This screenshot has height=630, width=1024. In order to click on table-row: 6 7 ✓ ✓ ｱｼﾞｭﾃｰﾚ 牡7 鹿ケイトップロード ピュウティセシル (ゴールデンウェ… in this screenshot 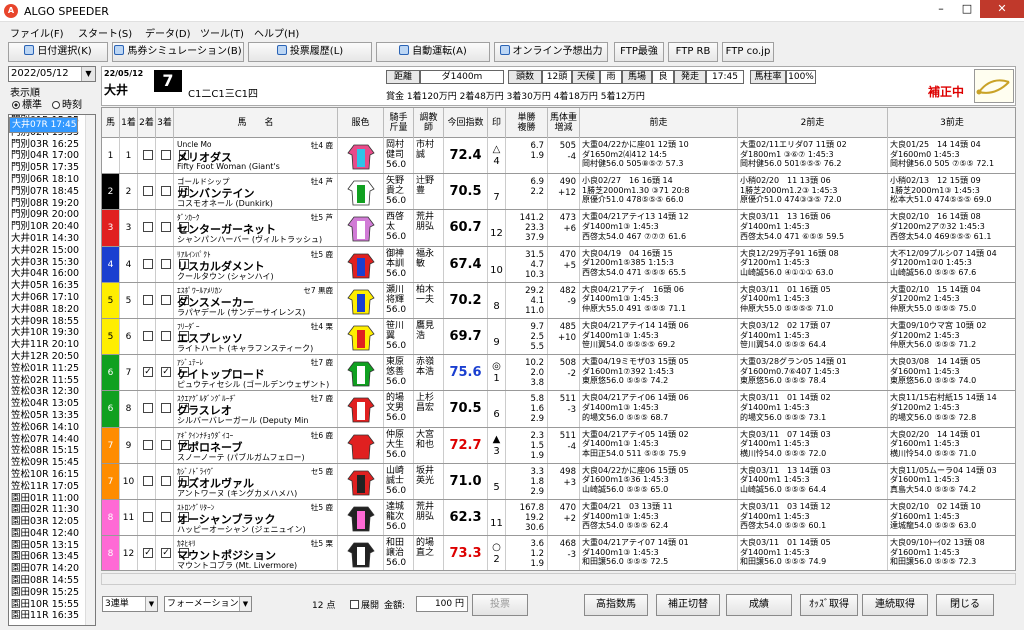, I will do `click(558, 373)`.